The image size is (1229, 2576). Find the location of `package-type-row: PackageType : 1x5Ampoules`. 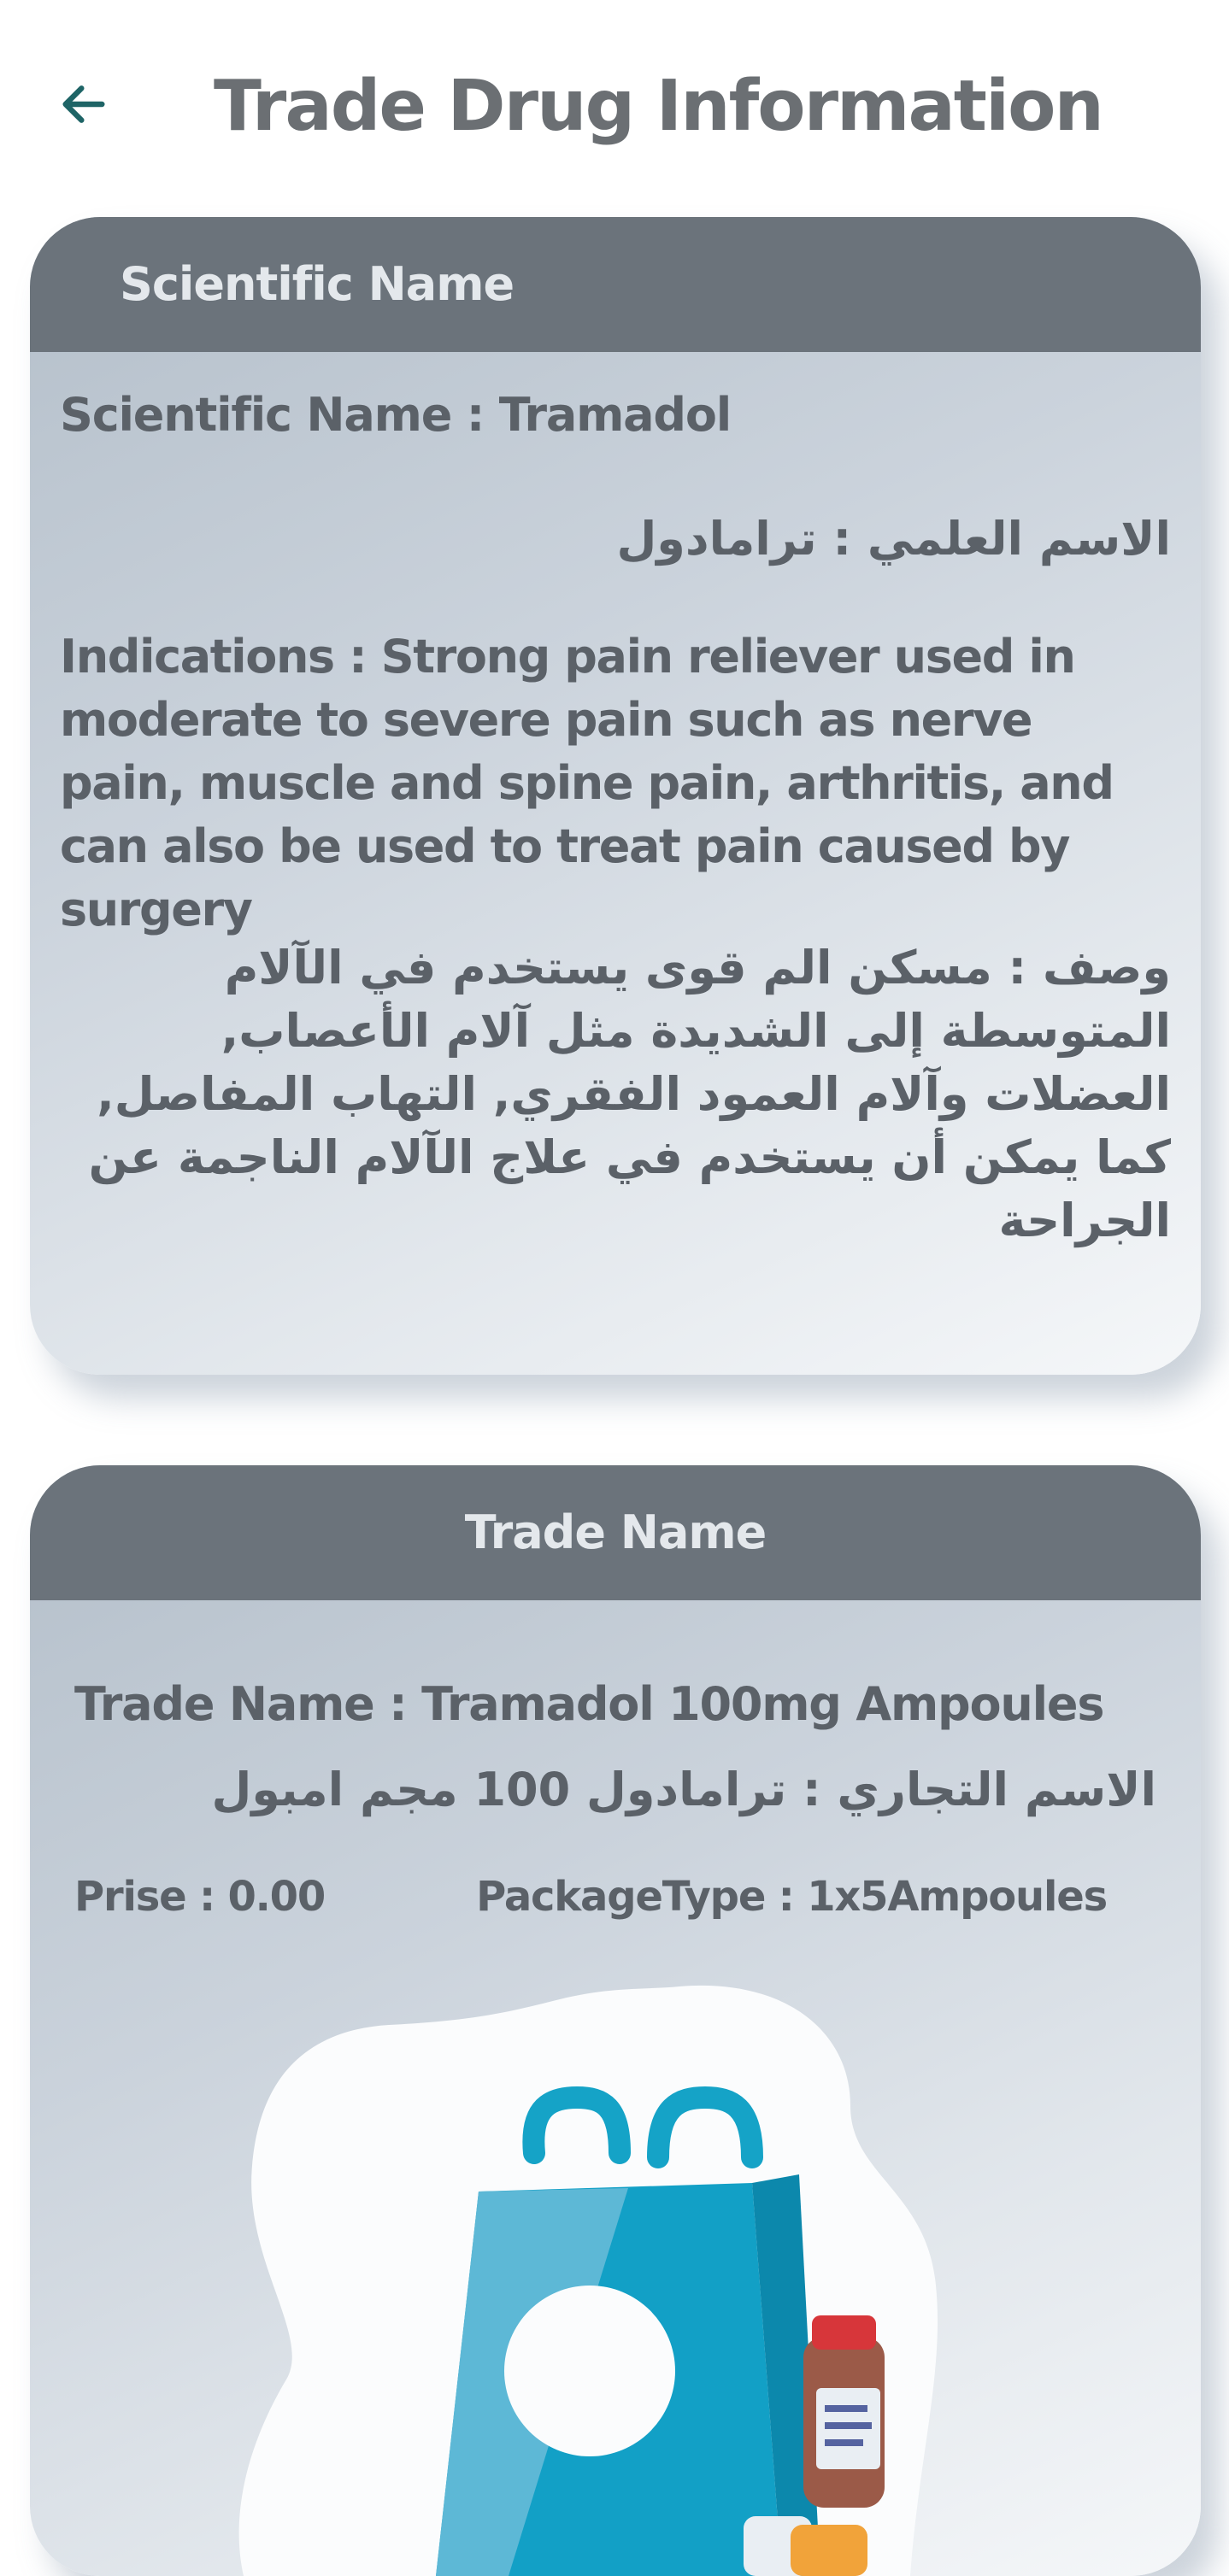

package-type-row: PackageType : 1x5Ampoules is located at coordinates (792, 1897).